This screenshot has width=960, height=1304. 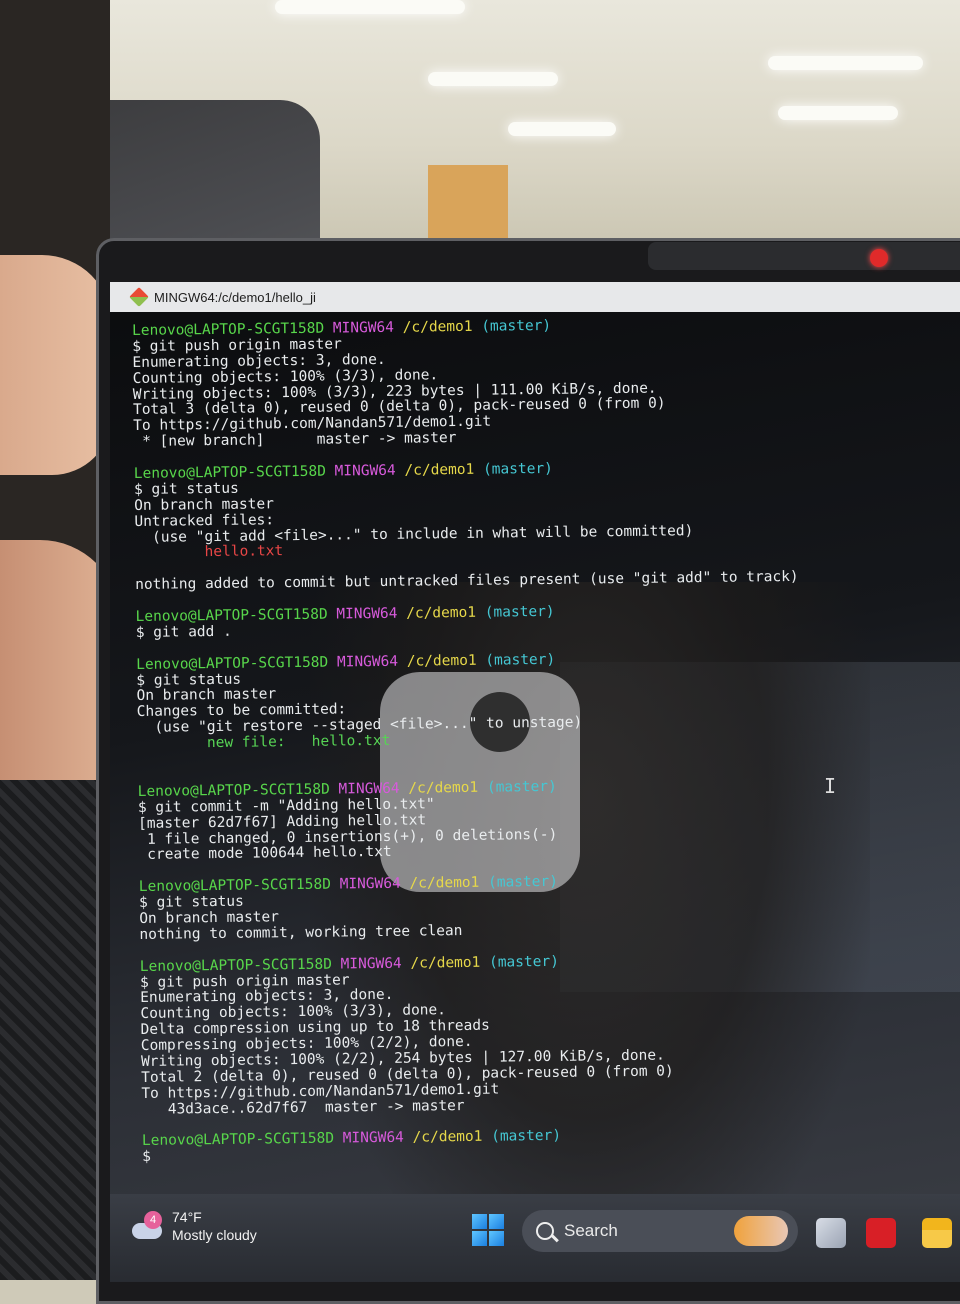 What do you see at coordinates (545, 1231) in the screenshot?
I see `search-icon` at bounding box center [545, 1231].